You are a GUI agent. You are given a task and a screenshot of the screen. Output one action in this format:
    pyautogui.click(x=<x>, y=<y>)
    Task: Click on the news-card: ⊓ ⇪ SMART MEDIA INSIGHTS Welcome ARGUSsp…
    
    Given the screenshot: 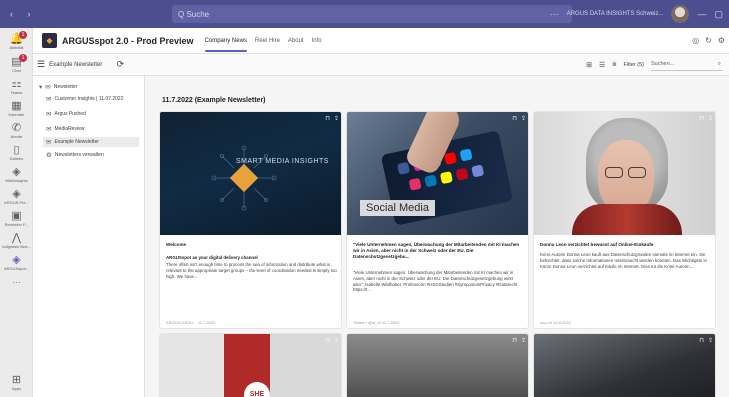 What is the action you would take?
    pyautogui.click(x=250, y=220)
    